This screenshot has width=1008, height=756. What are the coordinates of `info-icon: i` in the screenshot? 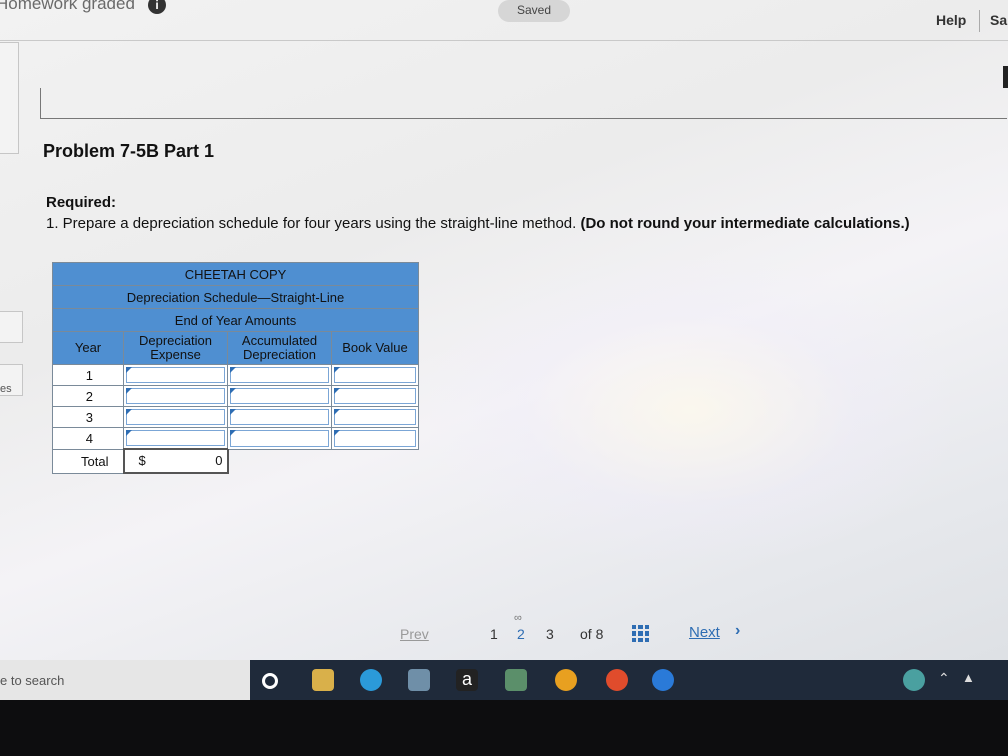 It's located at (157, 7).